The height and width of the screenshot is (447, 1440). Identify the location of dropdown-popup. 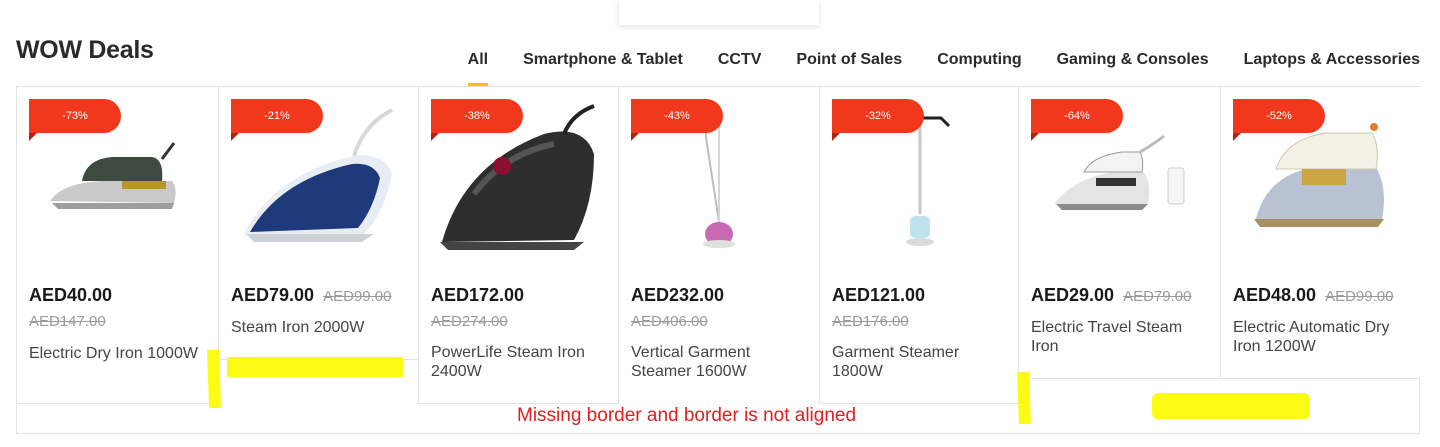
(719, 12).